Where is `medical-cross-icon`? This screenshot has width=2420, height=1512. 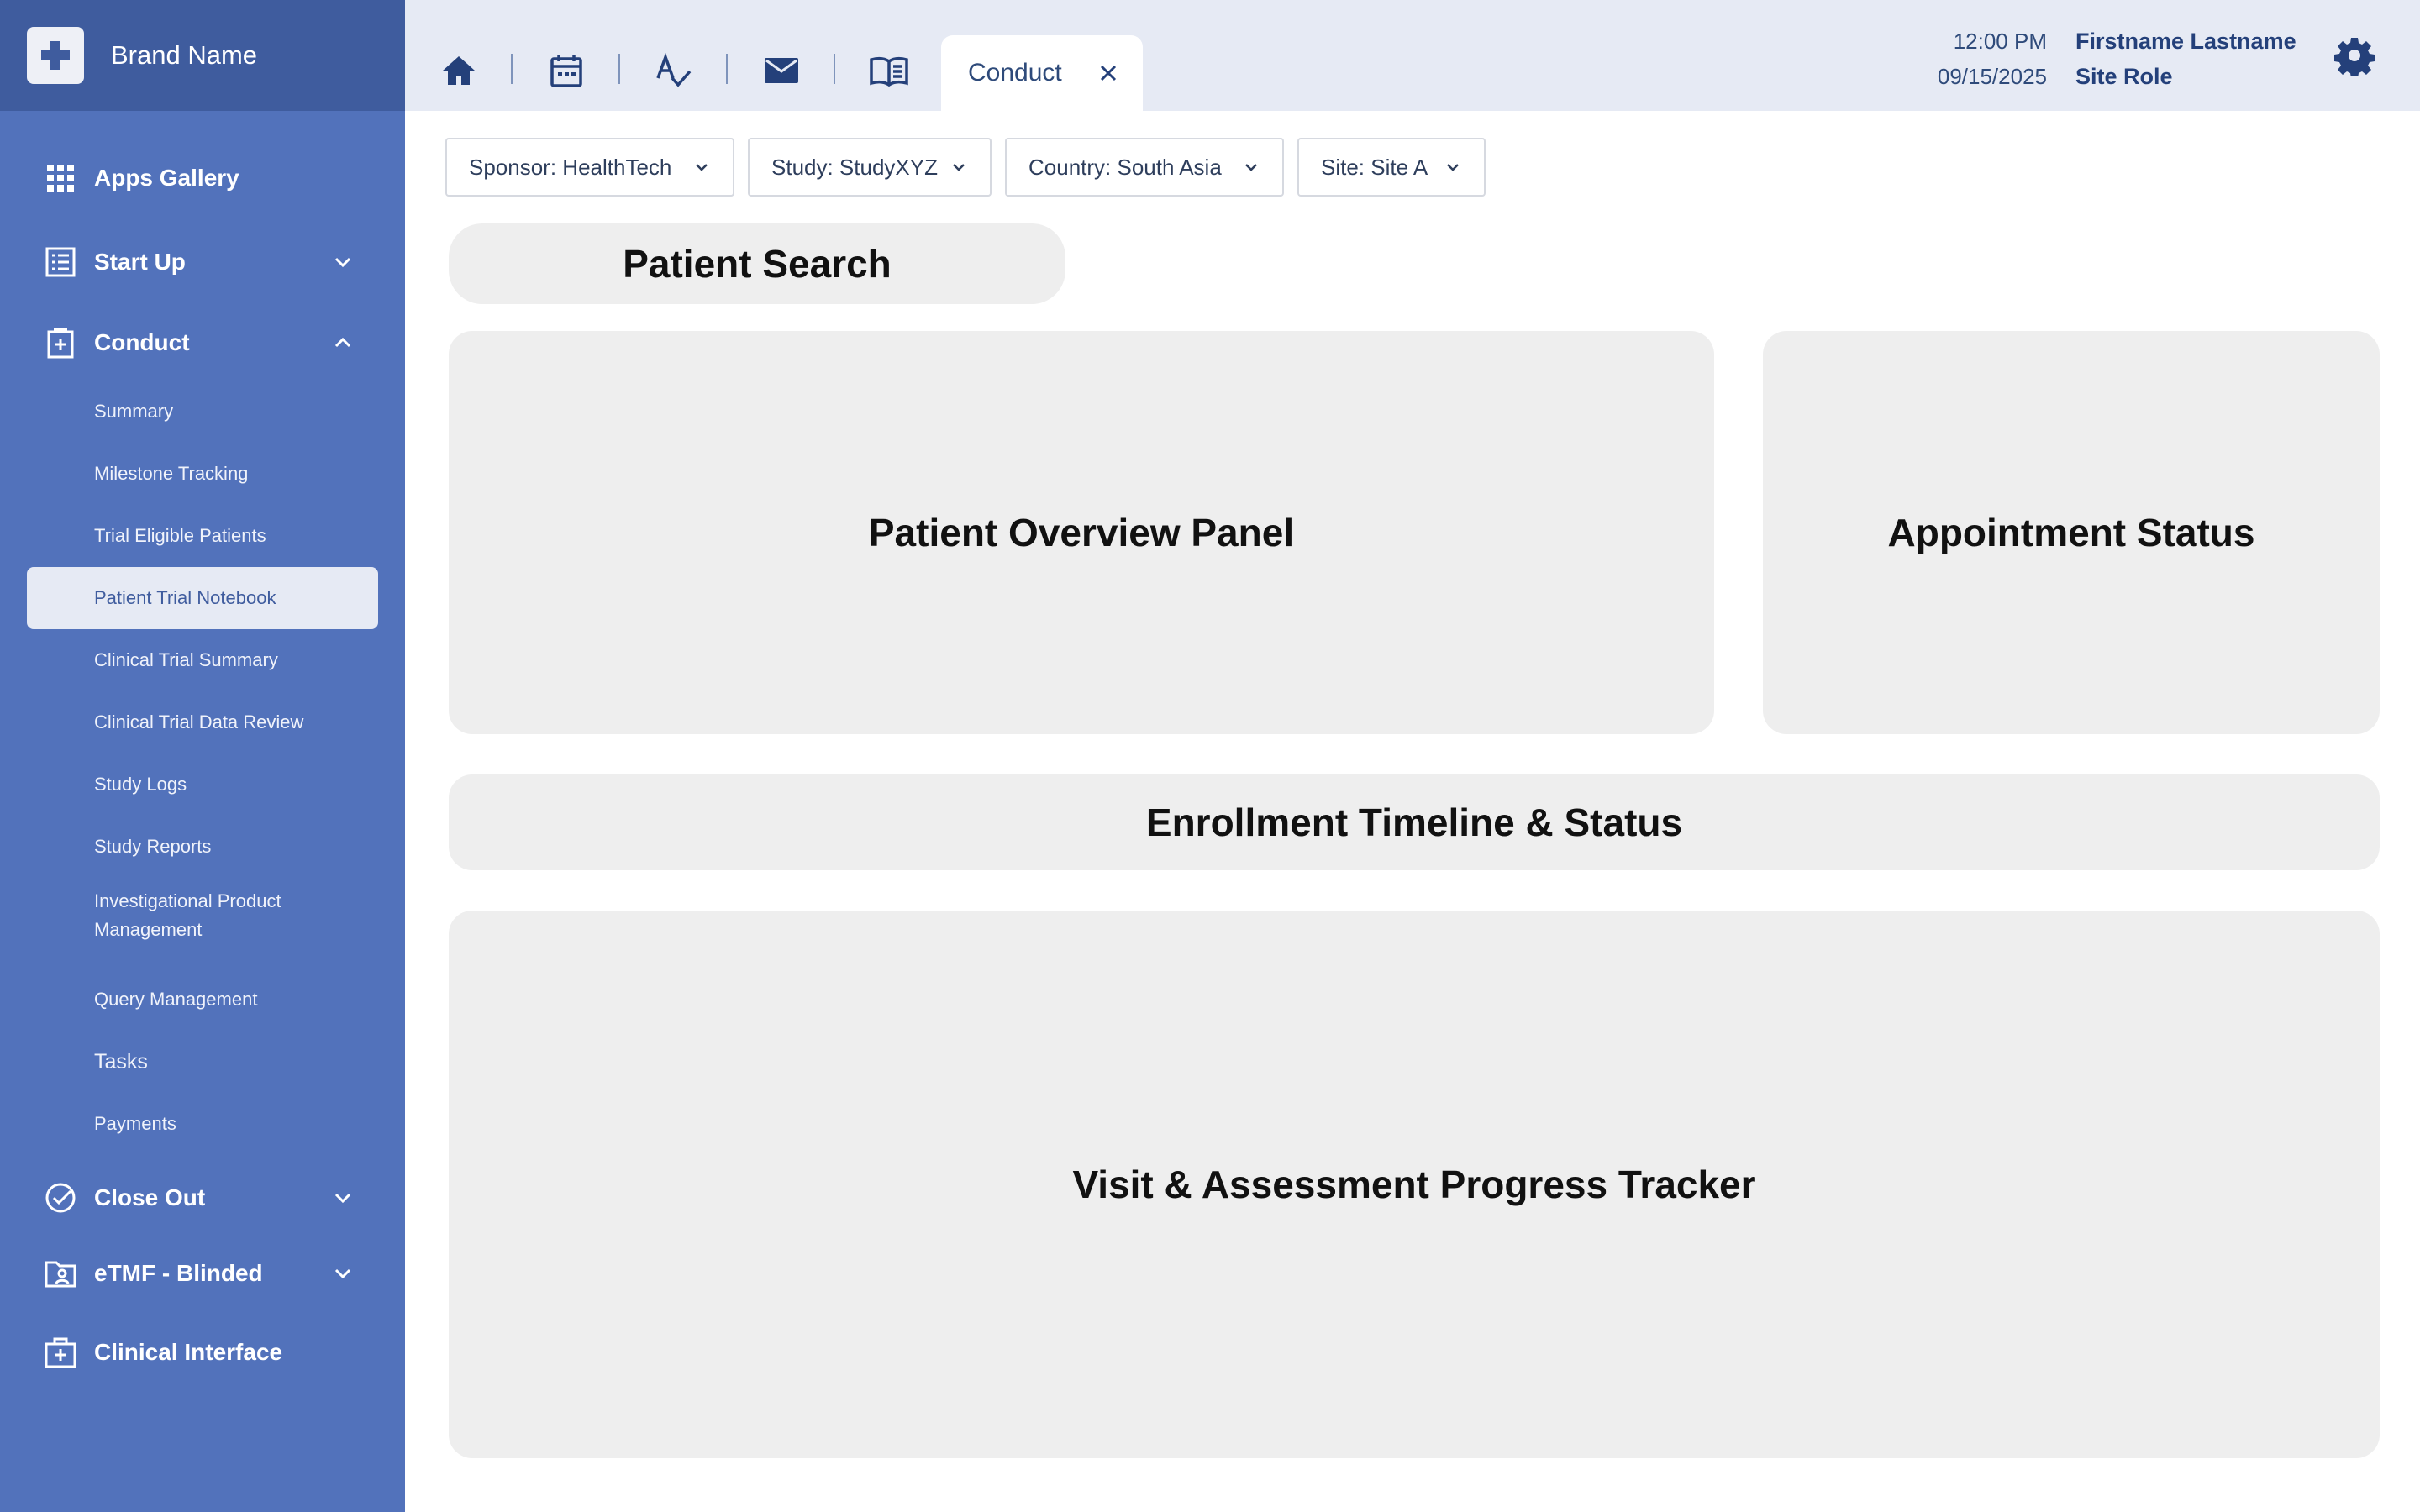 medical-cross-icon is located at coordinates (55, 55).